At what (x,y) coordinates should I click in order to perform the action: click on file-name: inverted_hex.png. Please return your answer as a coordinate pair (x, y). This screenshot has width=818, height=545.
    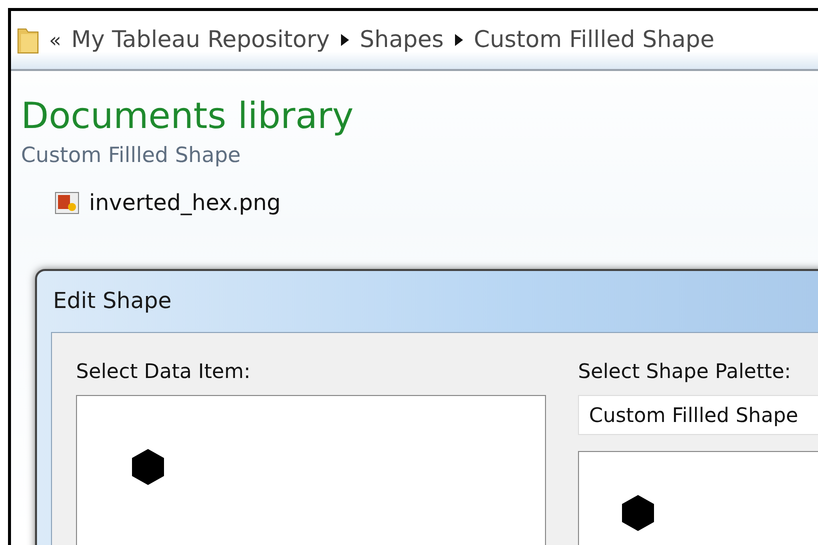
    Looking at the image, I should click on (185, 203).